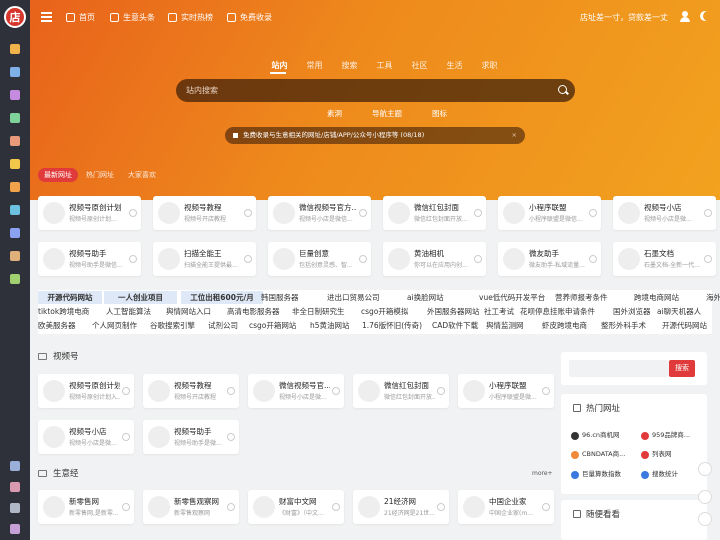 The image size is (720, 540). Describe the element at coordinates (705, 469) in the screenshot. I see `chat-float-icon` at that location.